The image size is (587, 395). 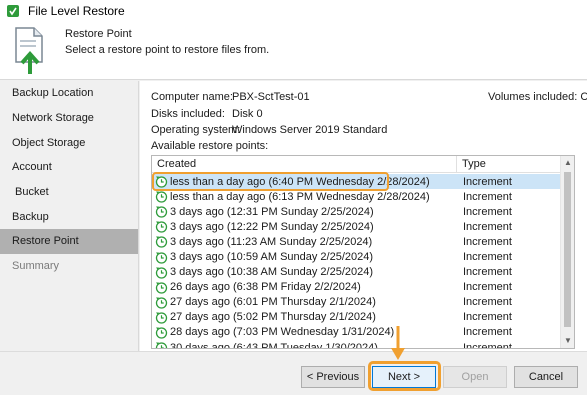 I want to click on os-value: Windows Server 2019 Standard, so click(x=310, y=130).